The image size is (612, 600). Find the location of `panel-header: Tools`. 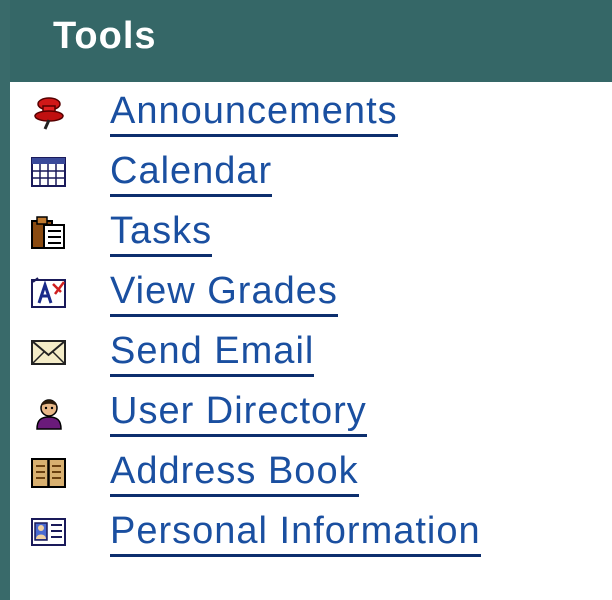

panel-header: Tools is located at coordinates (311, 41).